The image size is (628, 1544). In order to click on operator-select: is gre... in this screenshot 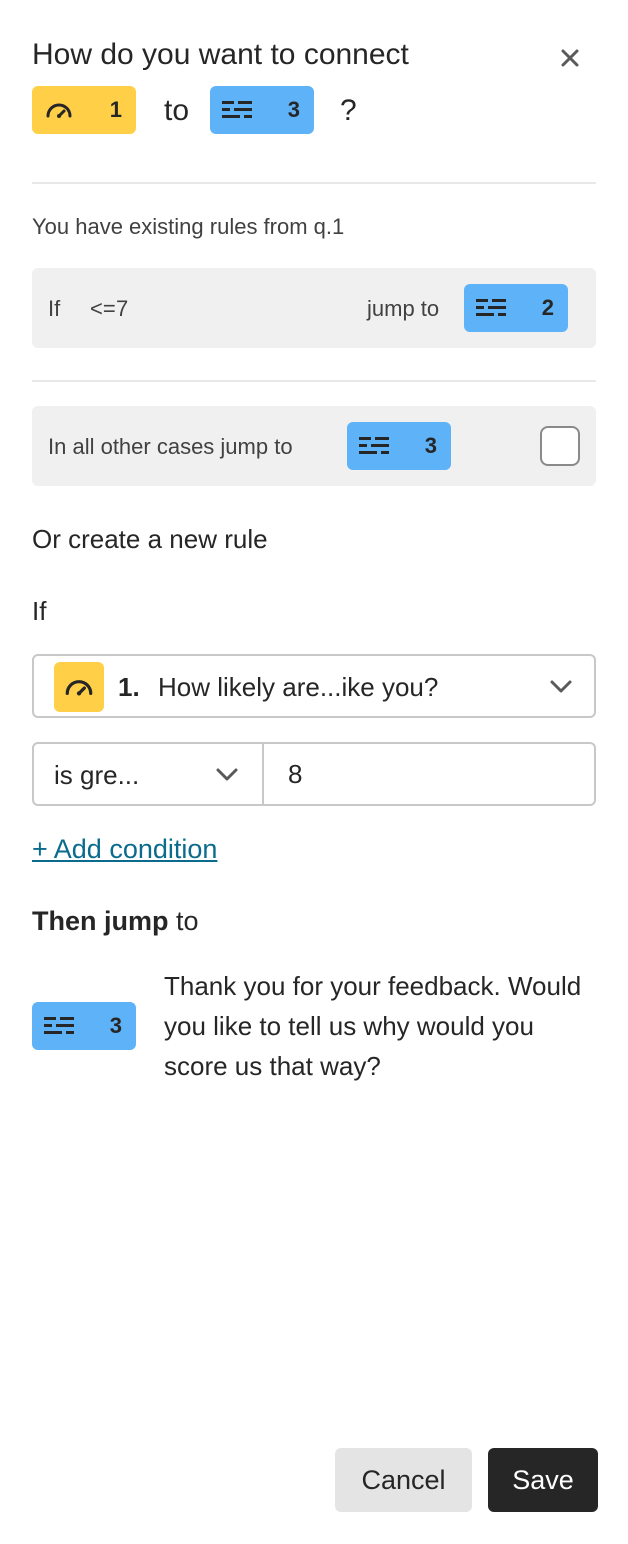, I will do `click(149, 774)`.